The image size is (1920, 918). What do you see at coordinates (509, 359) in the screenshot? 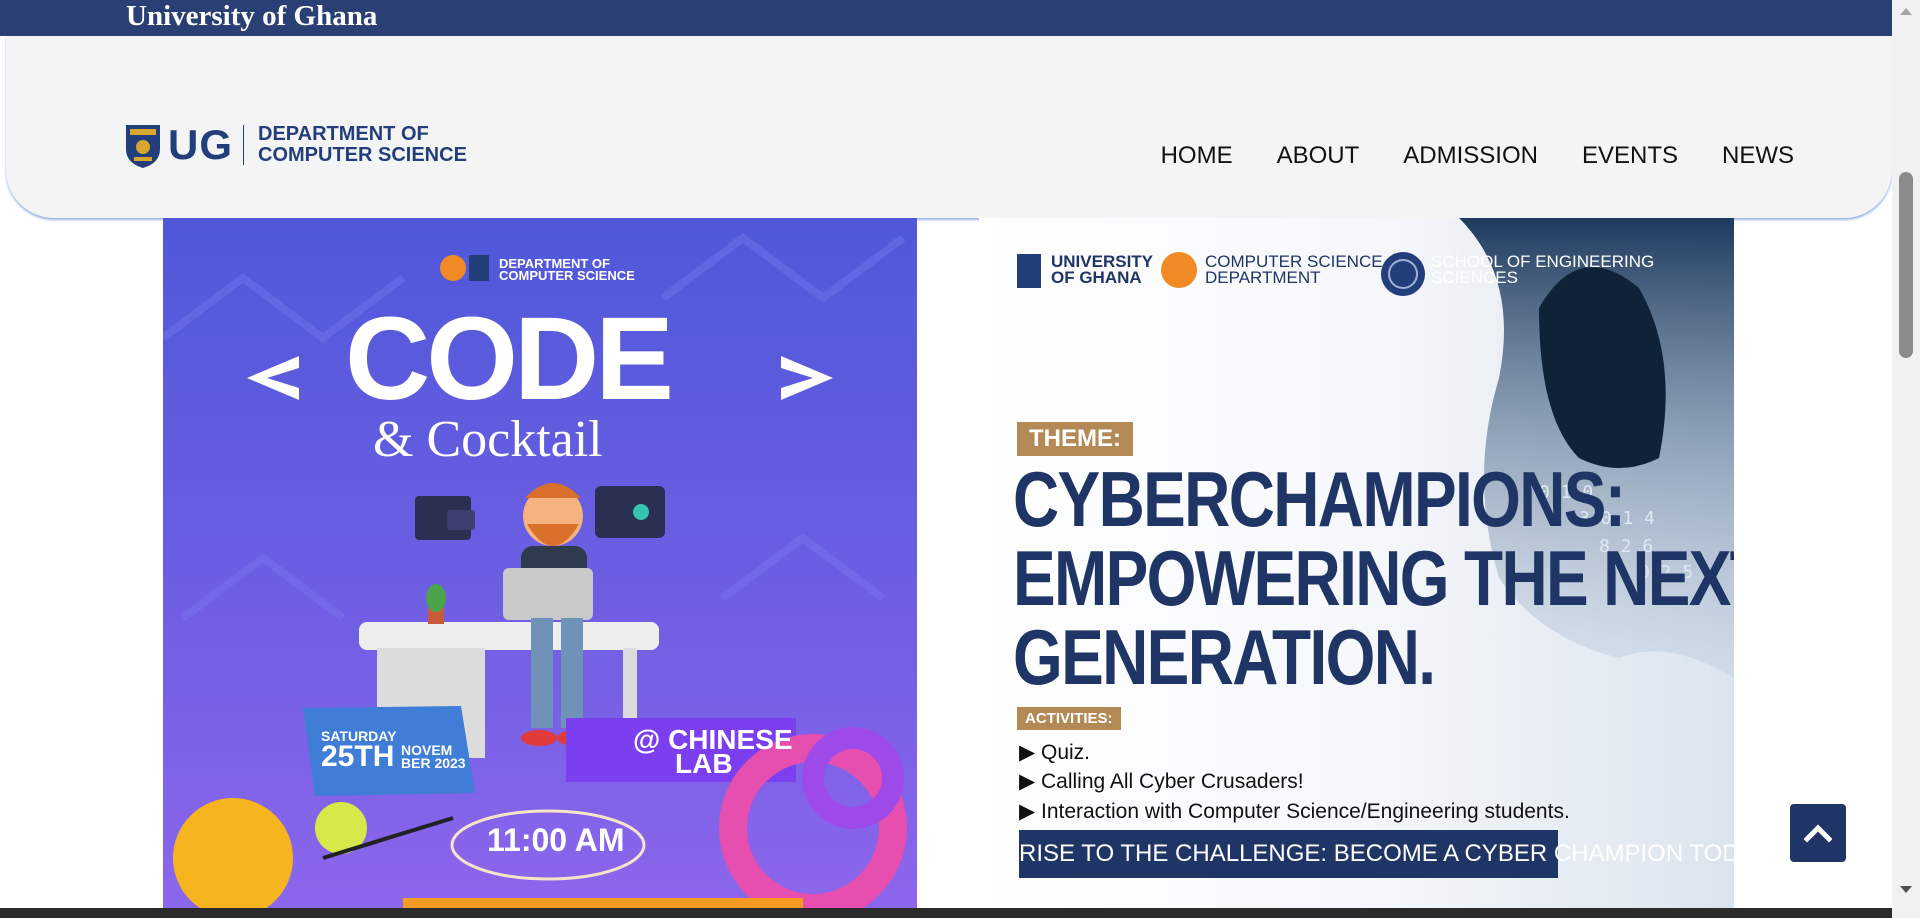
I see `poster1-title: CODE` at bounding box center [509, 359].